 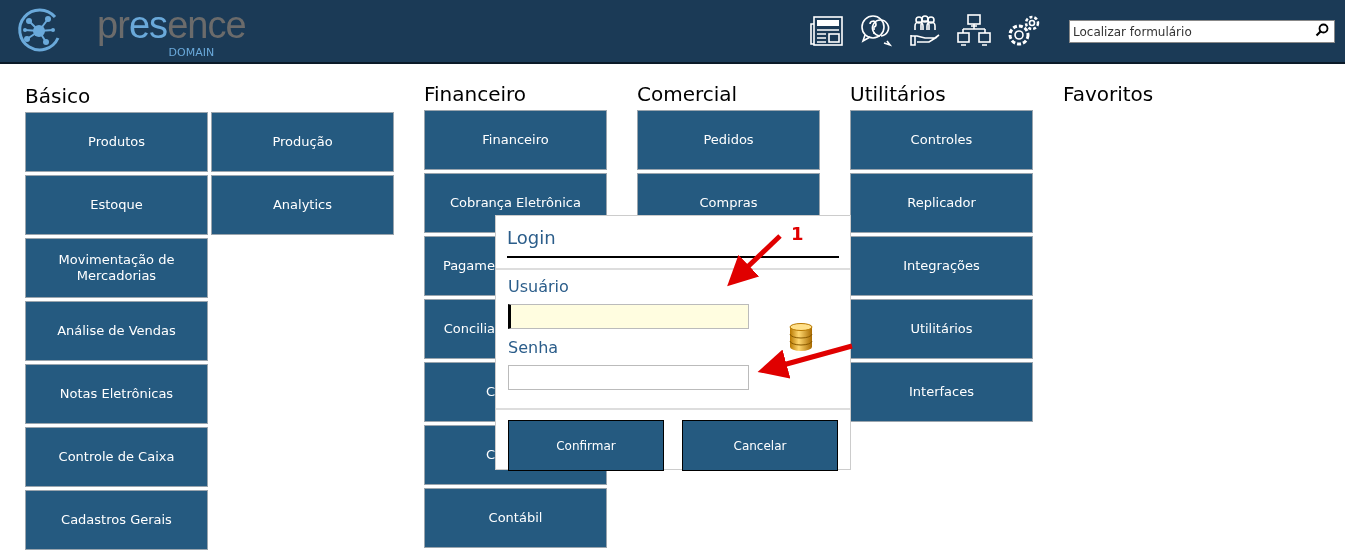 I want to click on section-heading: Comercial, so click(x=688, y=94).